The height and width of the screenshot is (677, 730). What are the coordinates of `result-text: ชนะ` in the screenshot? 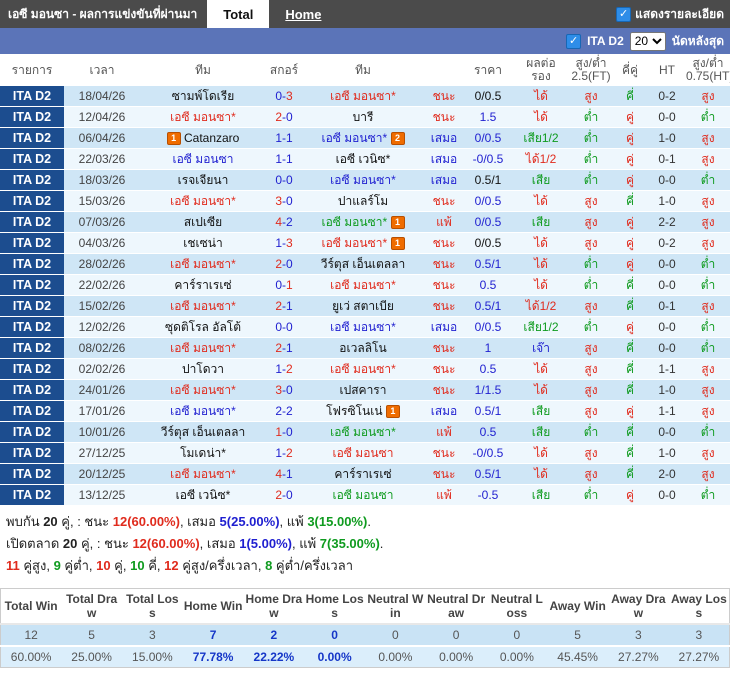 It's located at (444, 474).